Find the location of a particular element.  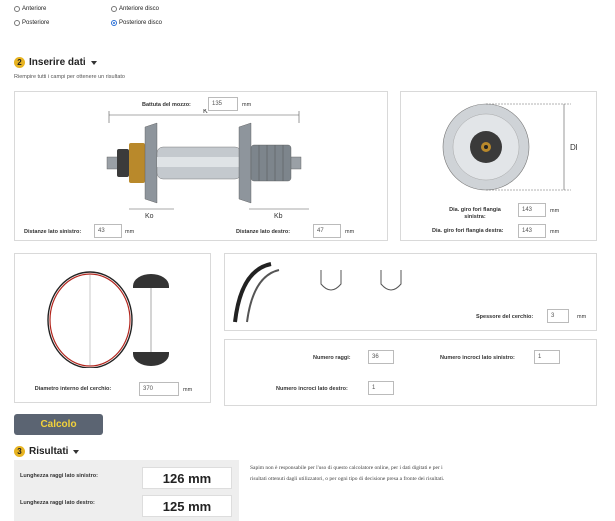

section-2-number: 2 is located at coordinates (19, 62).